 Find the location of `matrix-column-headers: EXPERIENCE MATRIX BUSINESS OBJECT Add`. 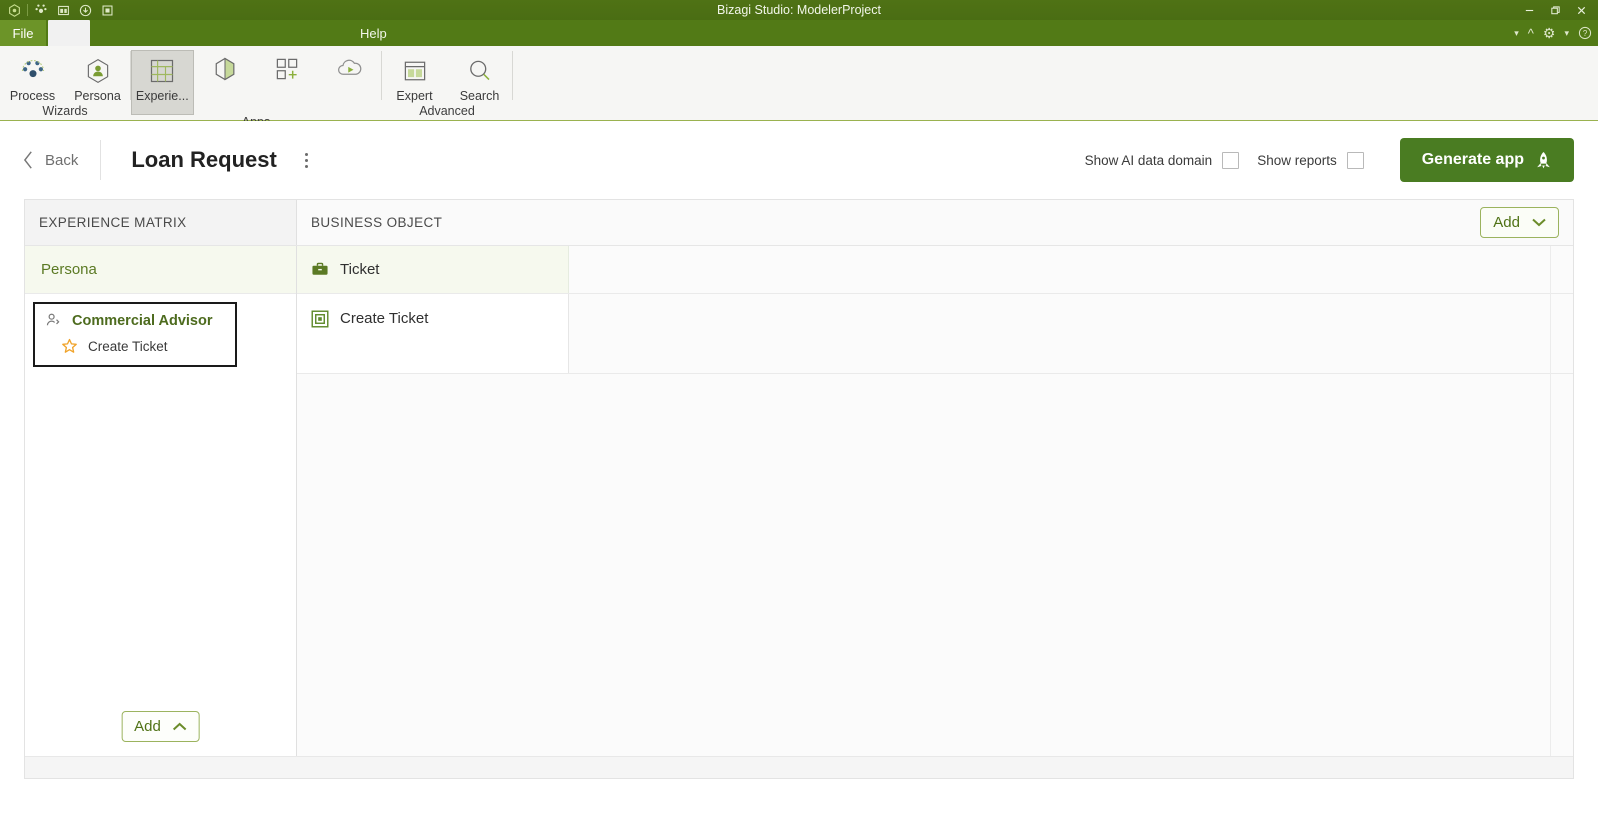

matrix-column-headers: EXPERIENCE MATRIX BUSINESS OBJECT Add is located at coordinates (799, 223).